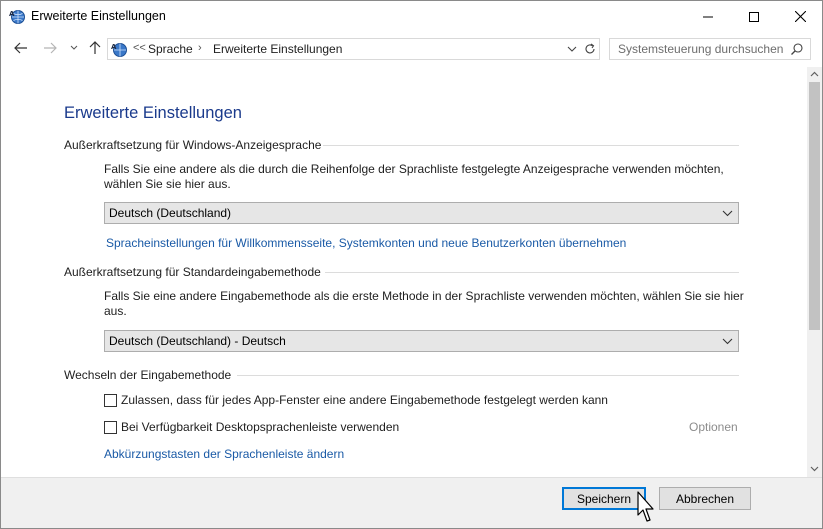 This screenshot has width=823, height=529. I want to click on search-placeholder: Systemsteuerung durchsuchen, so click(701, 49).